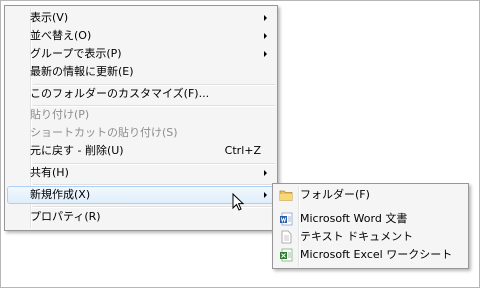  Describe the element at coordinates (370, 195) in the screenshot. I see `submenu-item-folder: フォルダー(F)` at that location.